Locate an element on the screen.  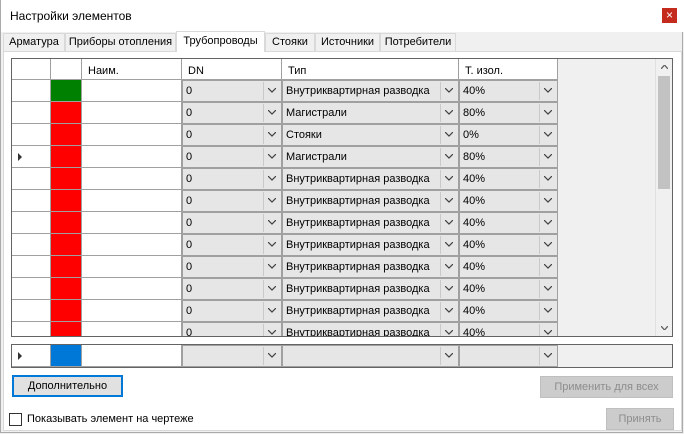
close-button: × is located at coordinates (669, 15).